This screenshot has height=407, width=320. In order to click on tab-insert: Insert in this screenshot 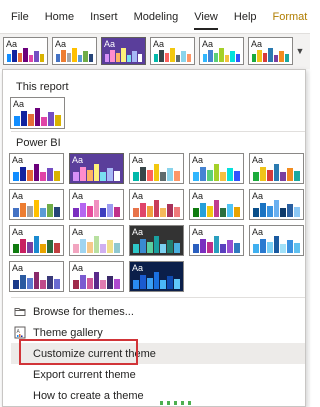, I will do `click(104, 21)`.